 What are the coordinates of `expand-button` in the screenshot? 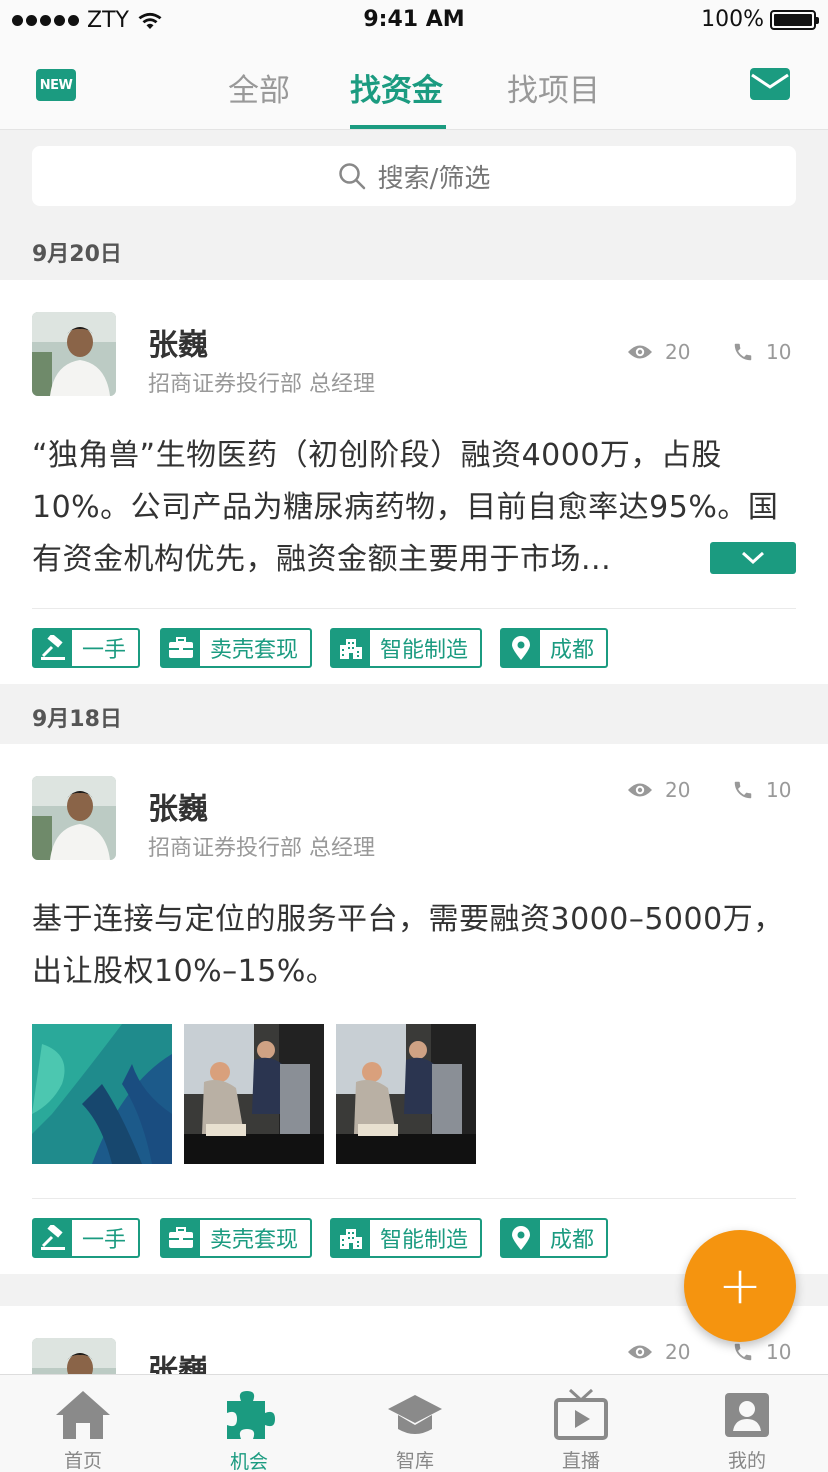 It's located at (753, 558).